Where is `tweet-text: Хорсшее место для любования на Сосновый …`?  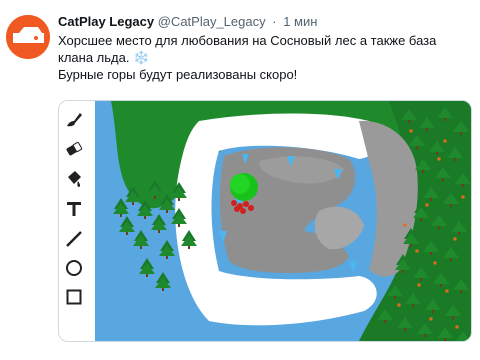 tweet-text: Хорсшее место для любования на Сосновый … is located at coordinates (263, 57).